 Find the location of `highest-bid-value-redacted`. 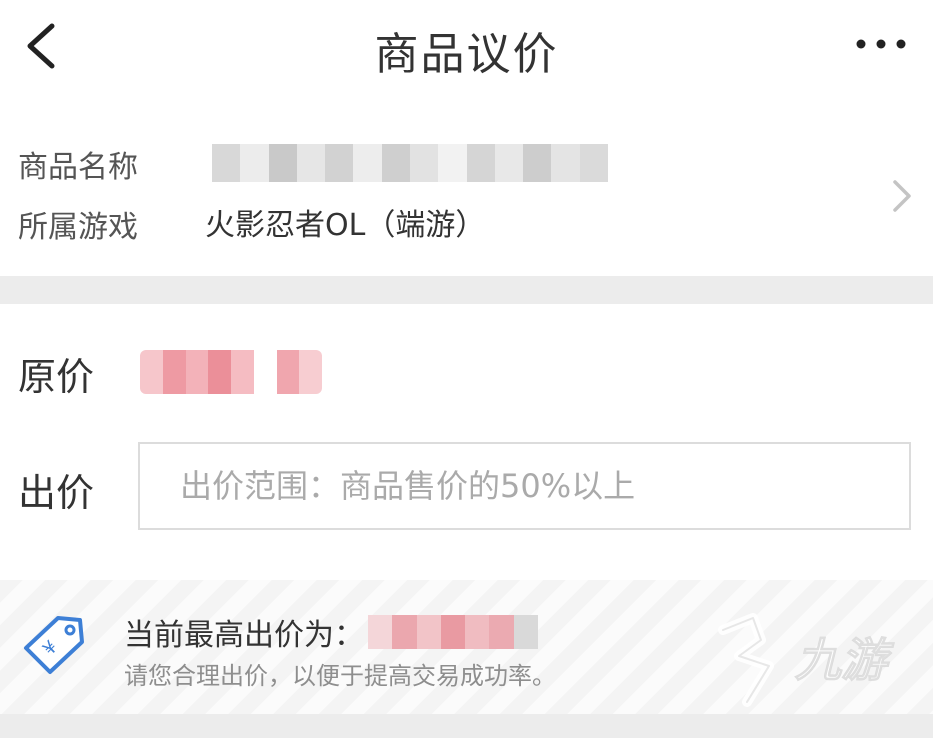

highest-bid-value-redacted is located at coordinates (453, 632).